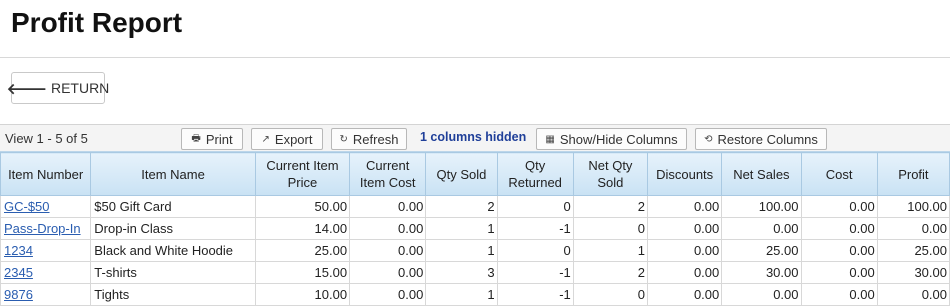  I want to click on print-button: 🖶 Print, so click(212, 139).